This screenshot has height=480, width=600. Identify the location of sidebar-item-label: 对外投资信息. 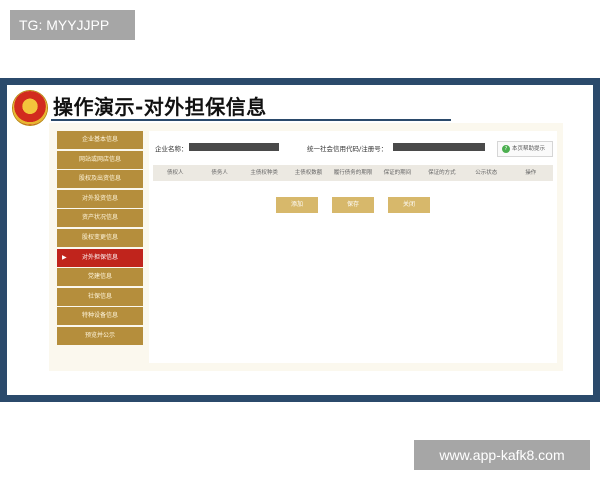
(99, 198).